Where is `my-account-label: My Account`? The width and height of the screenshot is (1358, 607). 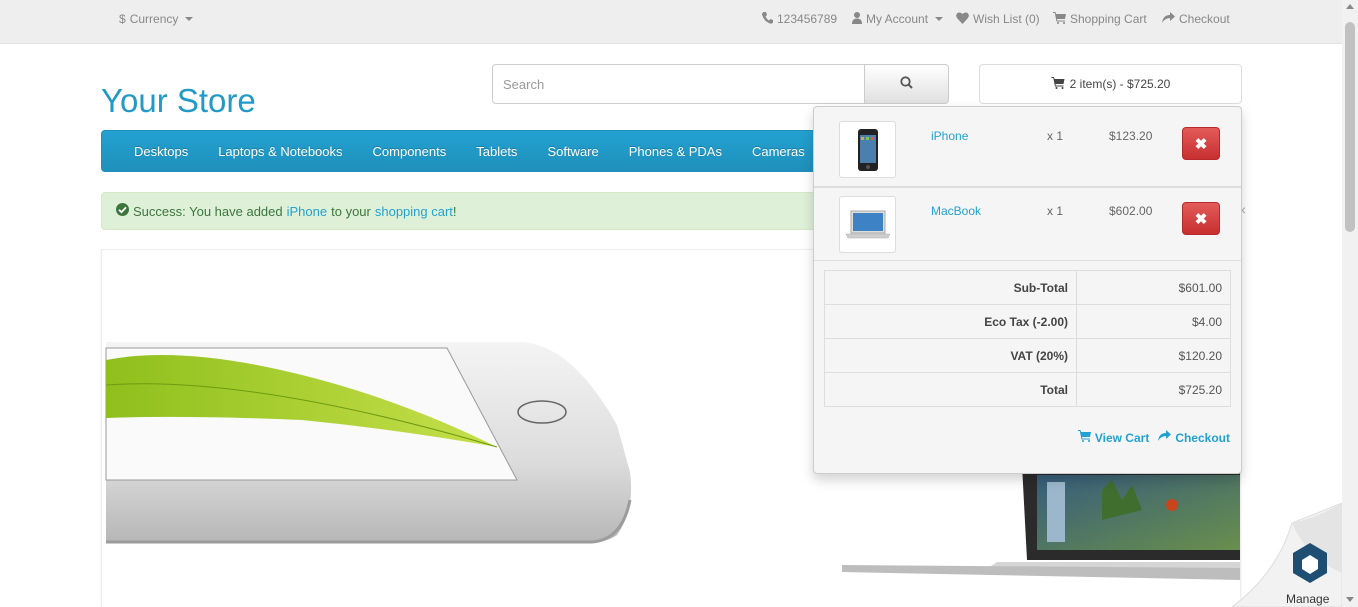
my-account-label: My Account is located at coordinates (897, 19).